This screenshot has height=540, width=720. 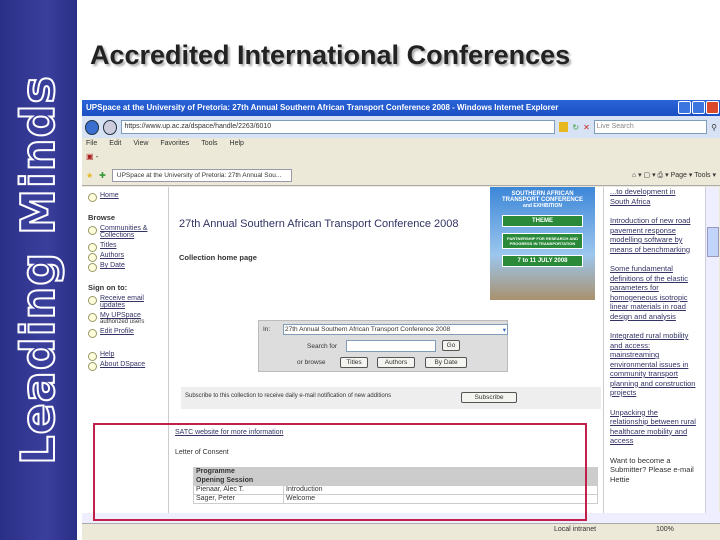 I want to click on menu-favorites: Favorites, so click(x=174, y=145).